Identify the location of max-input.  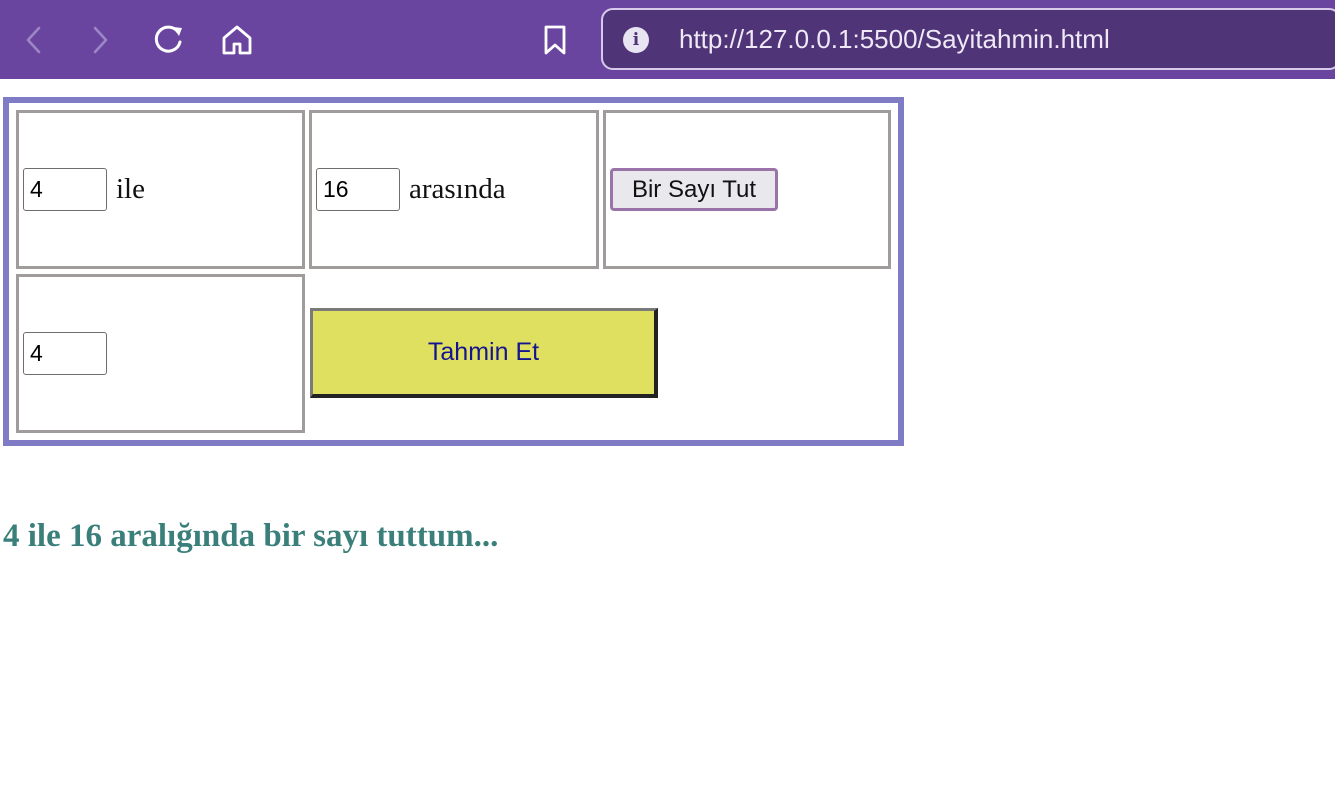
(358, 189).